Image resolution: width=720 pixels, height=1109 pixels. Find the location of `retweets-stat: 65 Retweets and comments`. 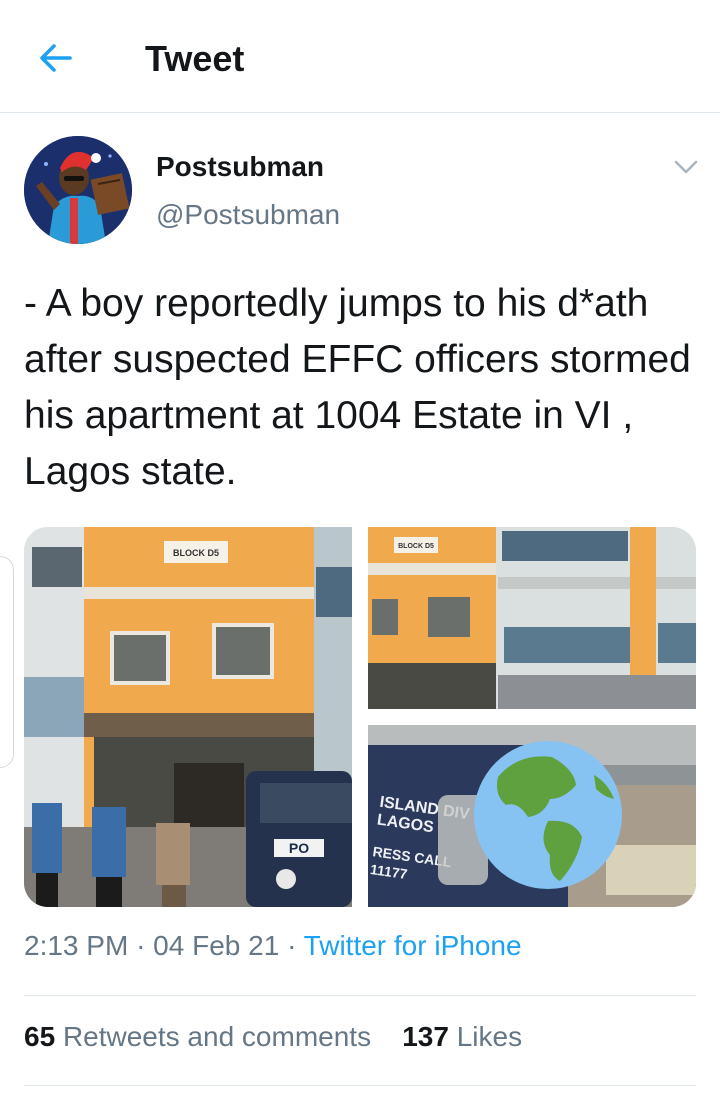

retweets-stat: 65 Retweets and comments is located at coordinates (197, 1036).